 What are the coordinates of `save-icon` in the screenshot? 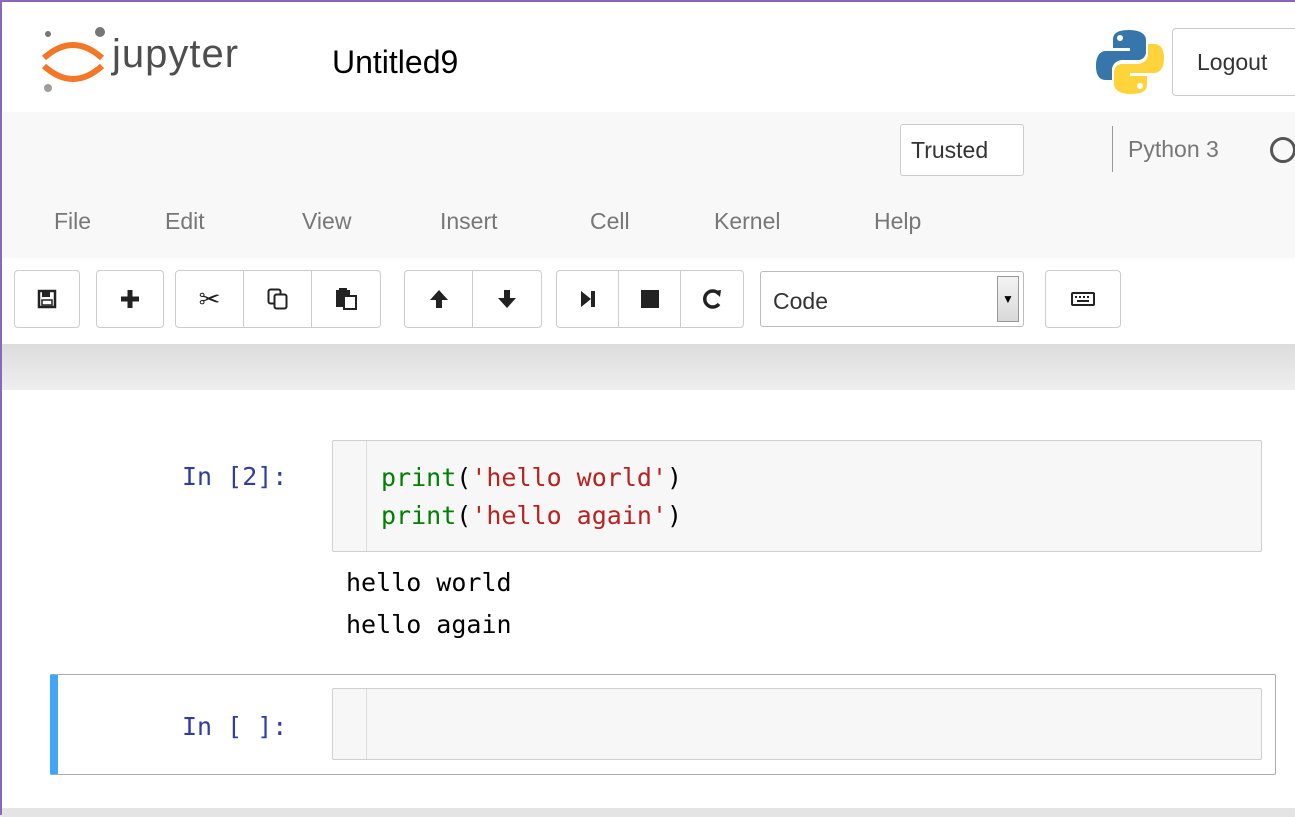 It's located at (47, 299).